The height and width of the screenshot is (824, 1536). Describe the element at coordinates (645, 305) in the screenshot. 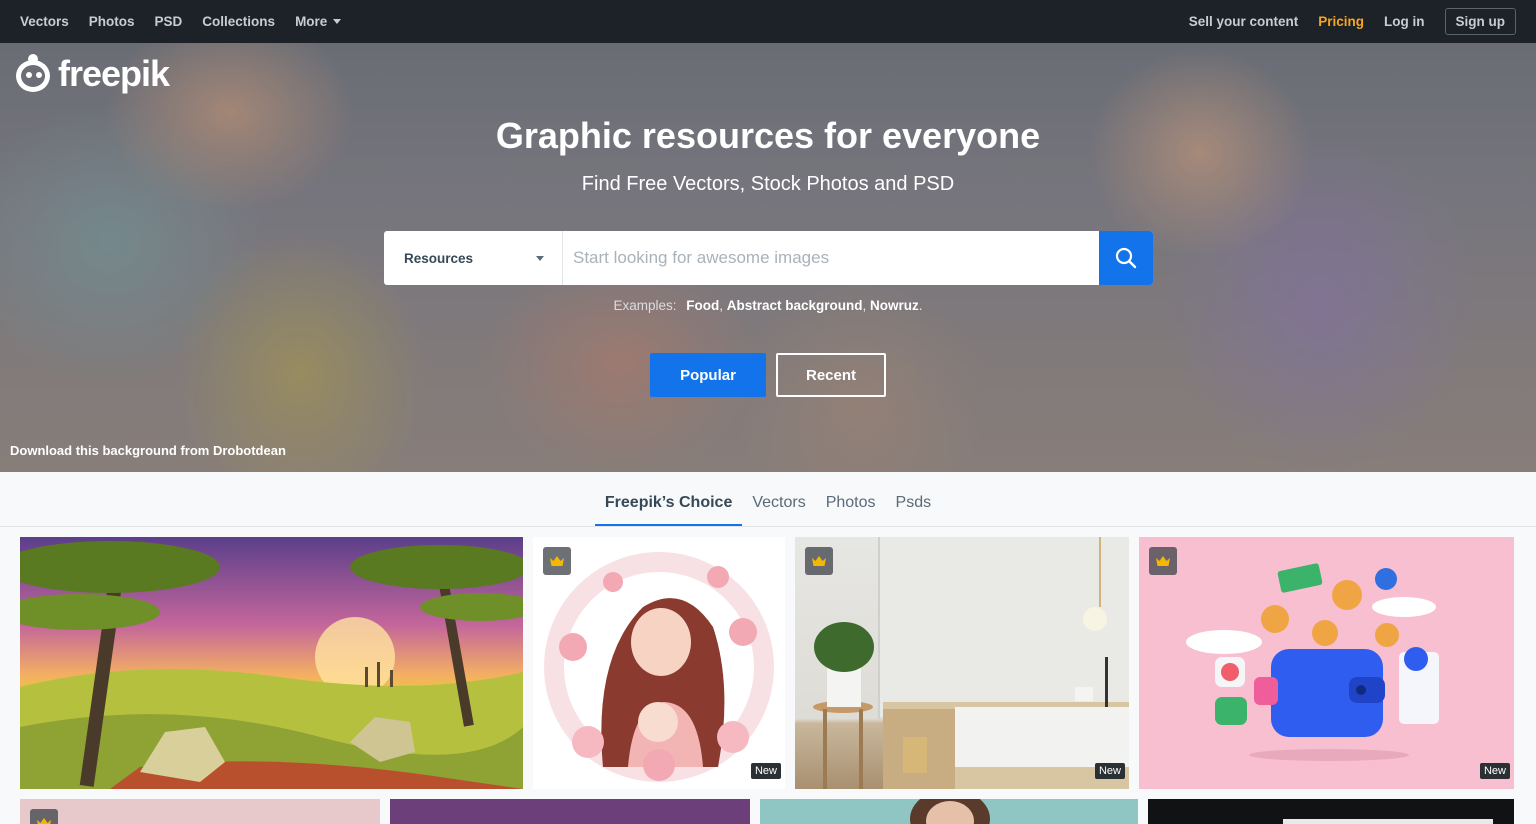

I see `examples-label: Examples:` at that location.